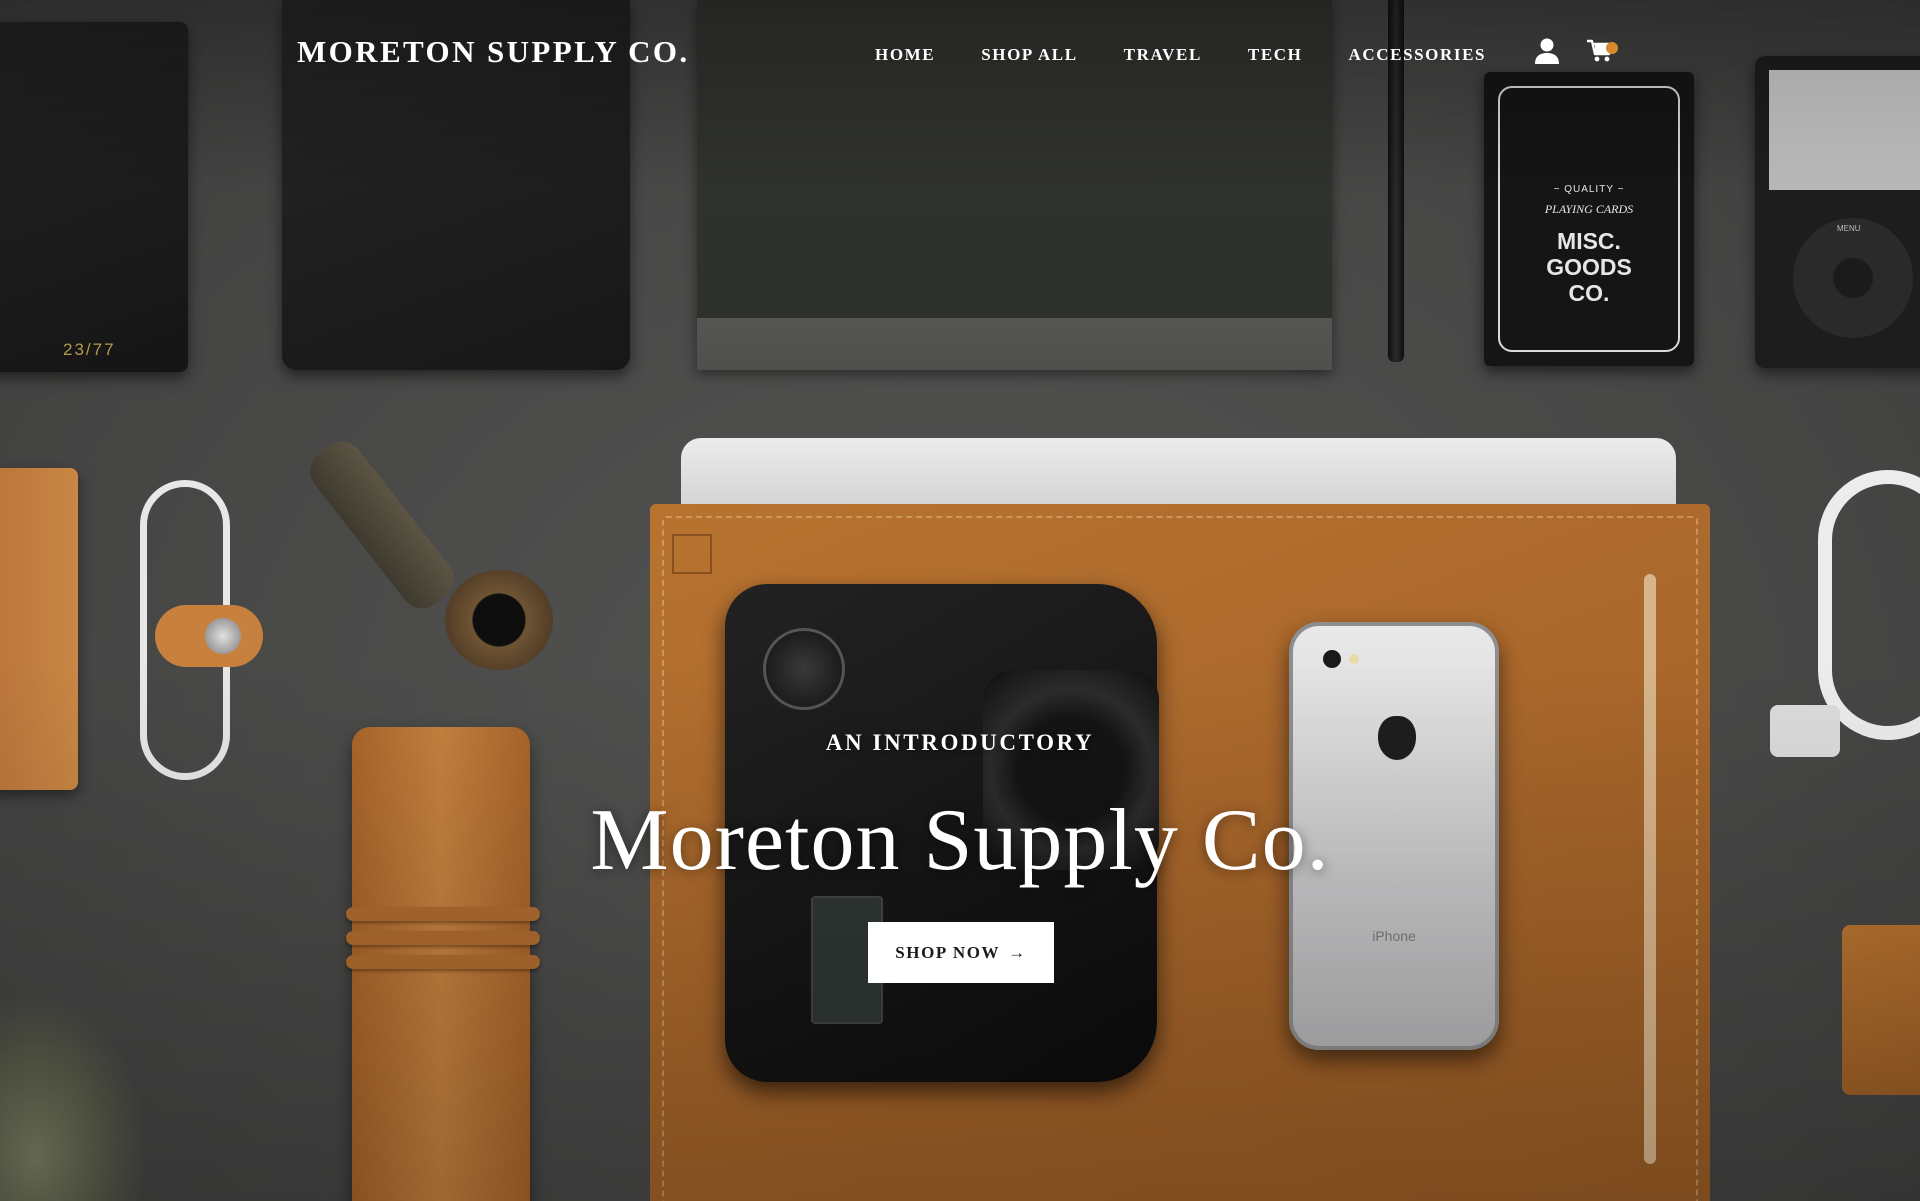 The width and height of the screenshot is (1920, 1201). I want to click on nav-link-travel: TRAVEL, so click(1163, 55).